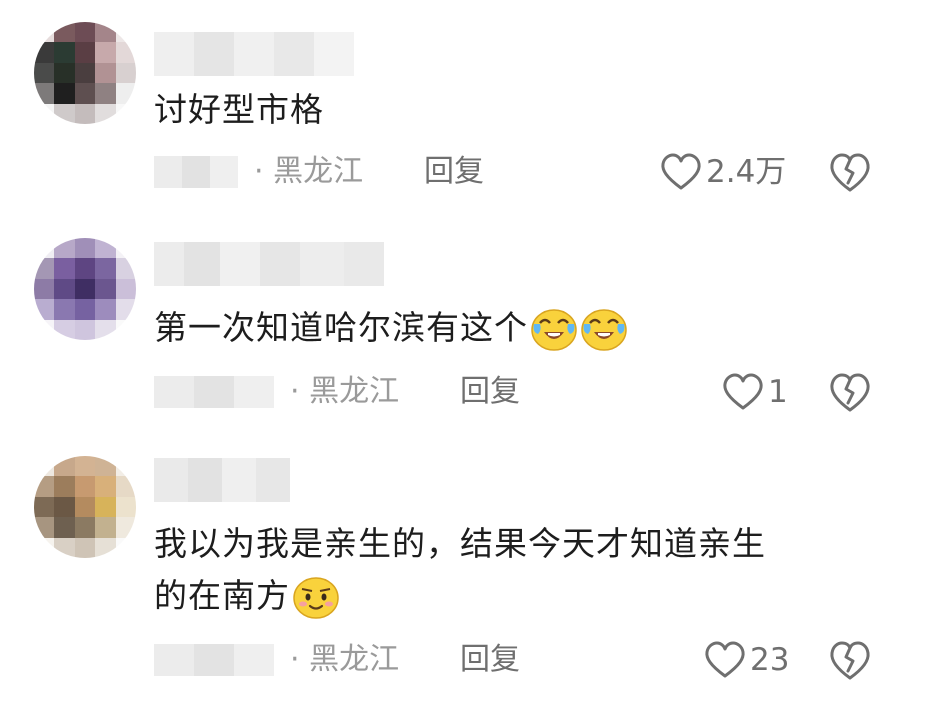 This screenshot has height=704, width=936. I want to click on comment-text-line2: 的在南方, so click(222, 595).